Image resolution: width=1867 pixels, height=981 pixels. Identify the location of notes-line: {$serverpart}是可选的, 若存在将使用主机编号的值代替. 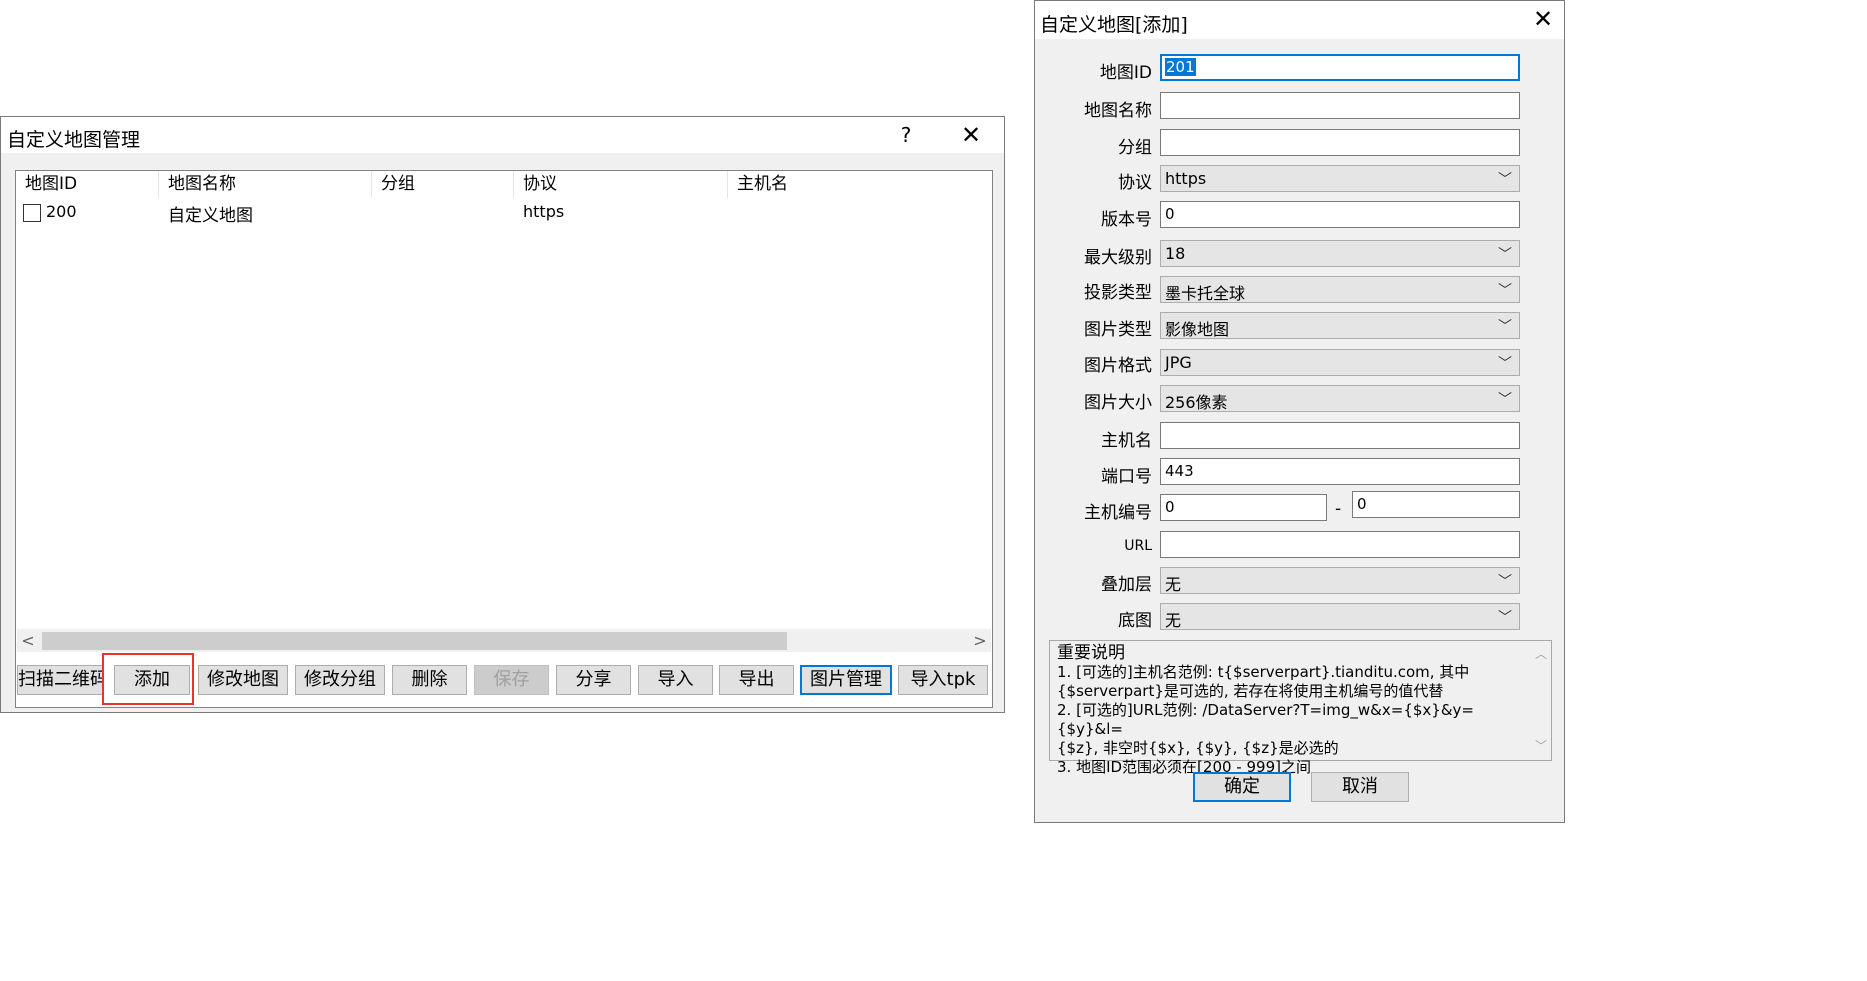
(1250, 691).